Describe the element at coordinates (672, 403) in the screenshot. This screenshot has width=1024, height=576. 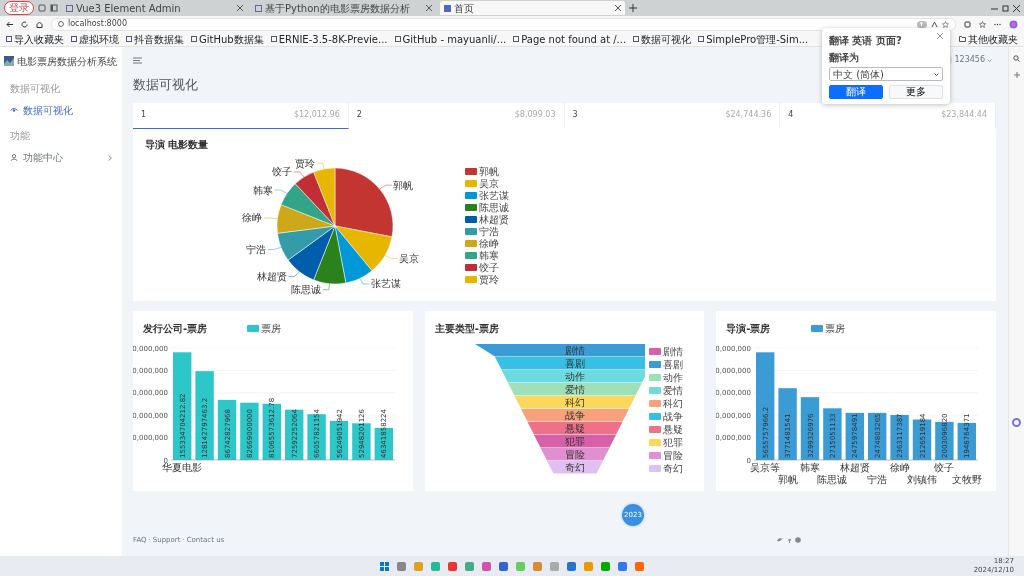
I see `legend-label: 科幻` at that location.